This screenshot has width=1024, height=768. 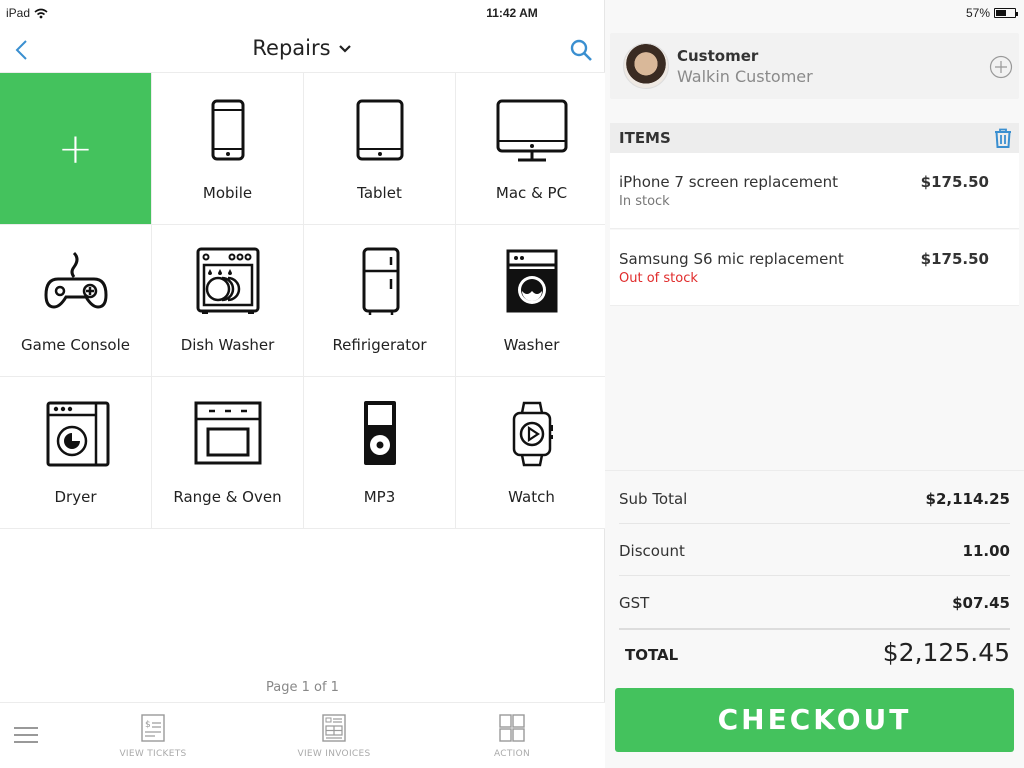 What do you see at coordinates (814, 550) in the screenshot?
I see `discount-row: Discount 11.00` at bounding box center [814, 550].